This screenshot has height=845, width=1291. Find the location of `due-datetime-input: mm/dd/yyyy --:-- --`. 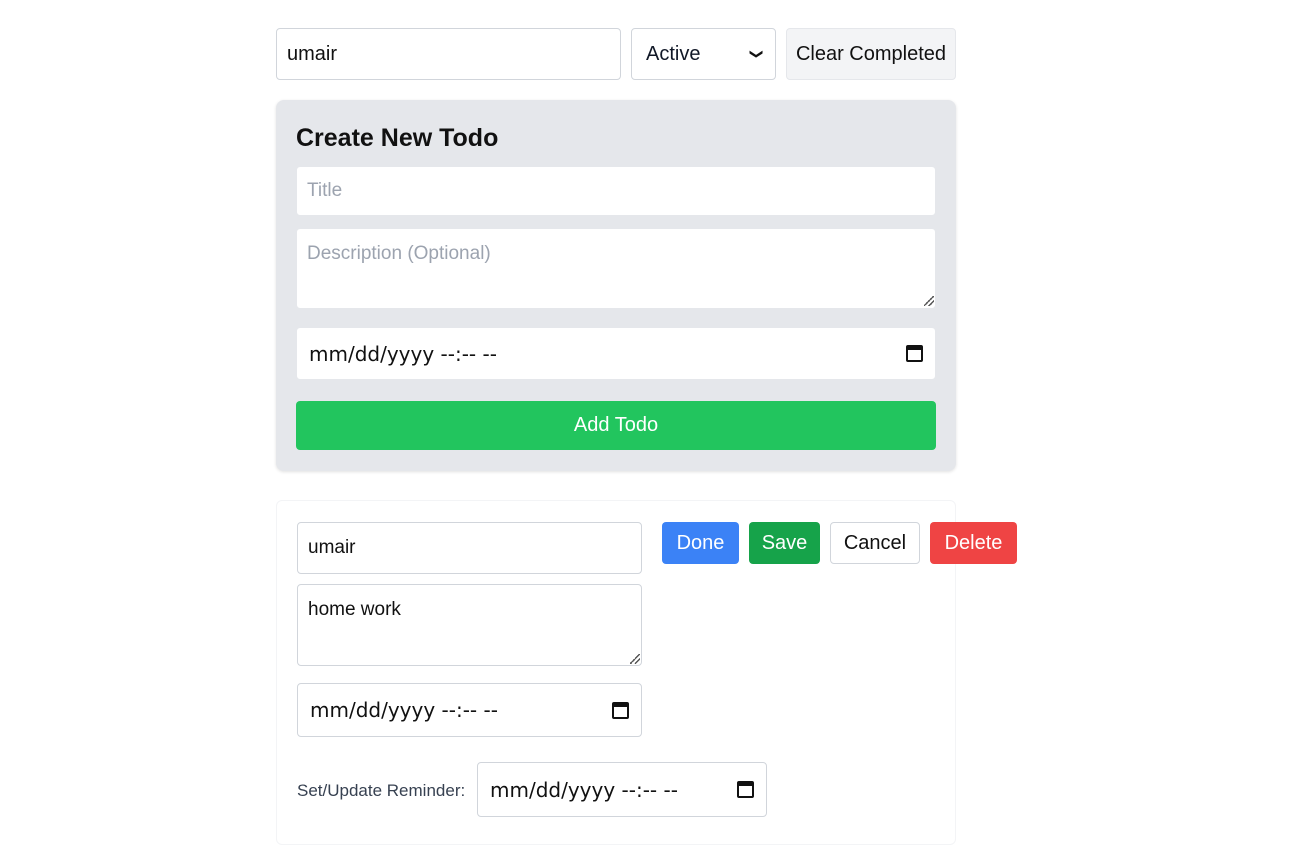

due-datetime-input: mm/dd/yyyy --:-- -- is located at coordinates (616, 353).